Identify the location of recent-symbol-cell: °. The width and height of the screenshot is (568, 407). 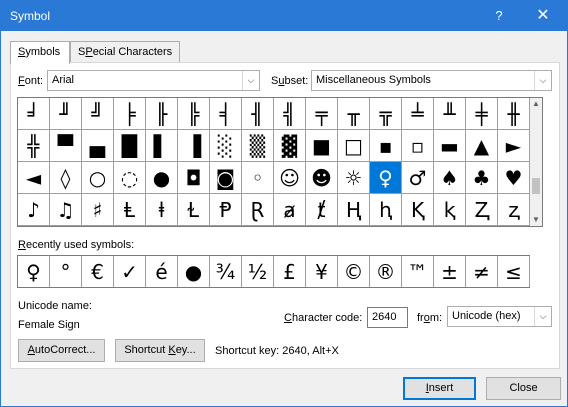
(66, 271).